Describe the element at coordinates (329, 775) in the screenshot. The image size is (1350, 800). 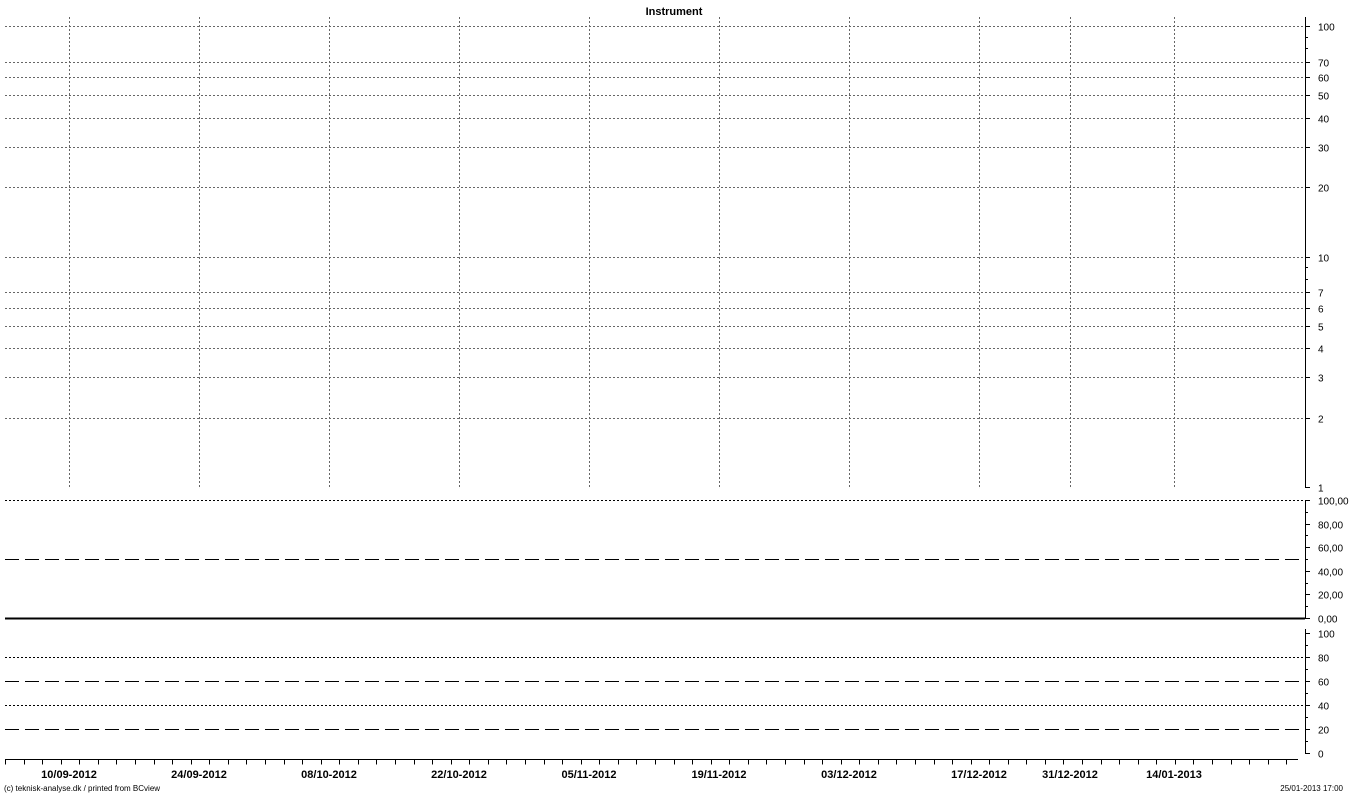
I see `x-tick-label: 08/10-2012` at that location.